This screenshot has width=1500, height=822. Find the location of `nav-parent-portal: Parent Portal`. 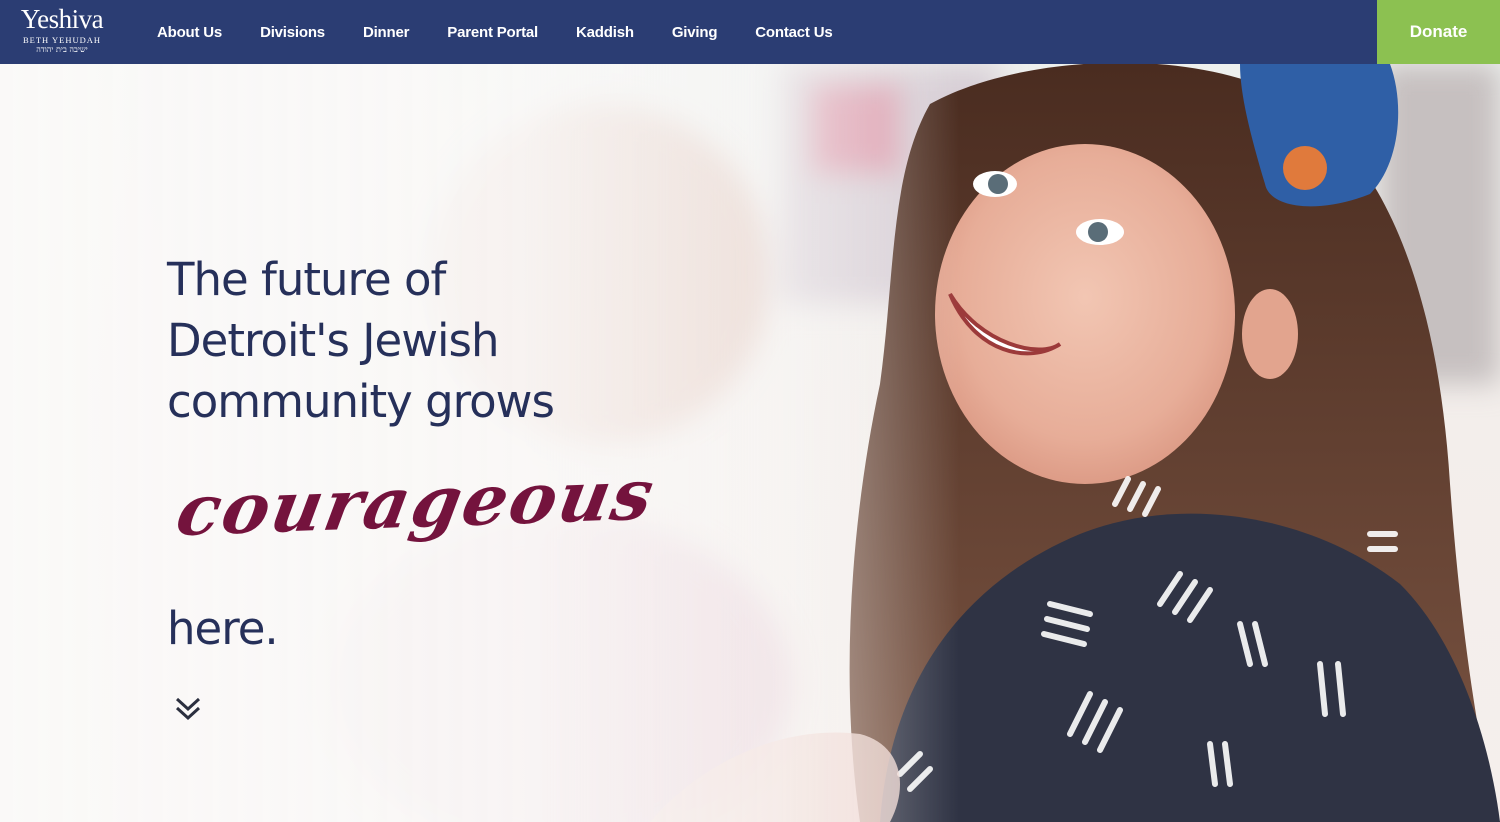

nav-parent-portal: Parent Portal is located at coordinates (492, 32).